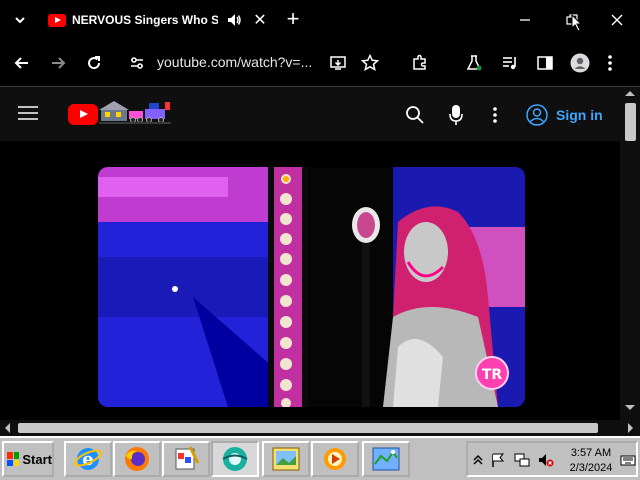 Image resolution: width=640 pixels, height=480 pixels. I want to click on clock-time: 3:57 AM, so click(591, 453).